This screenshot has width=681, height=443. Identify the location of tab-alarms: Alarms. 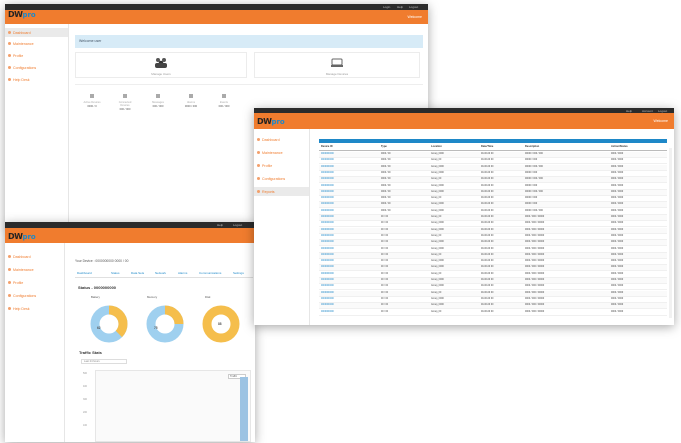
(182, 273).